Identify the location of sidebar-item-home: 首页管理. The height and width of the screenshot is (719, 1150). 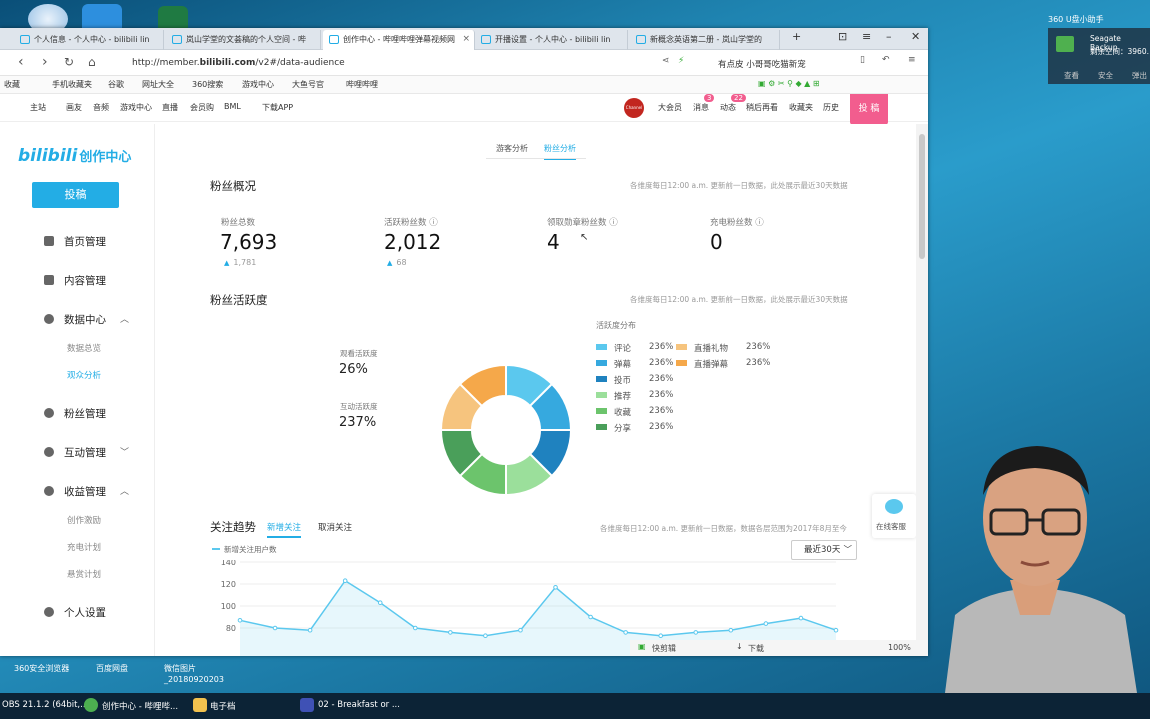
(75, 241).